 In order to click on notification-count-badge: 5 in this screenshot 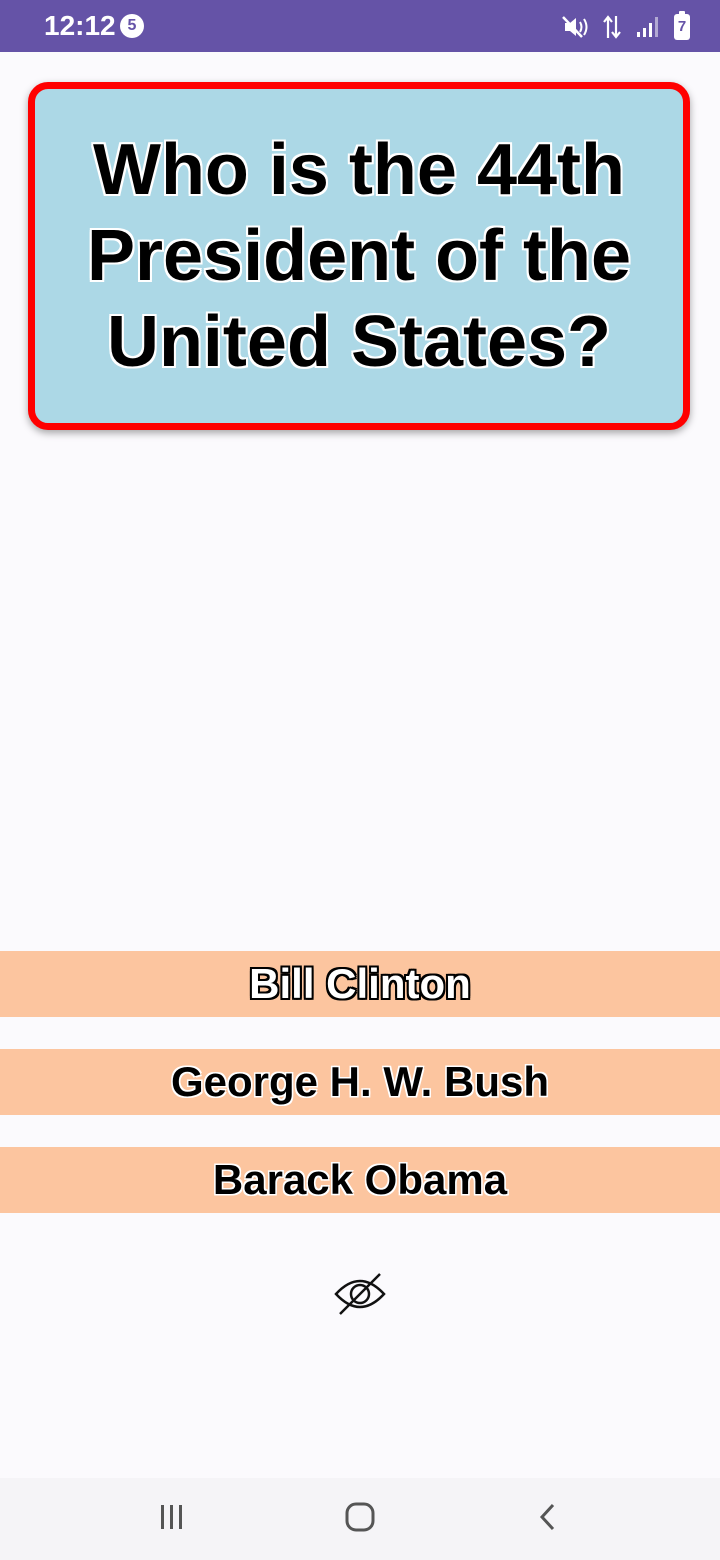, I will do `click(132, 26)`.